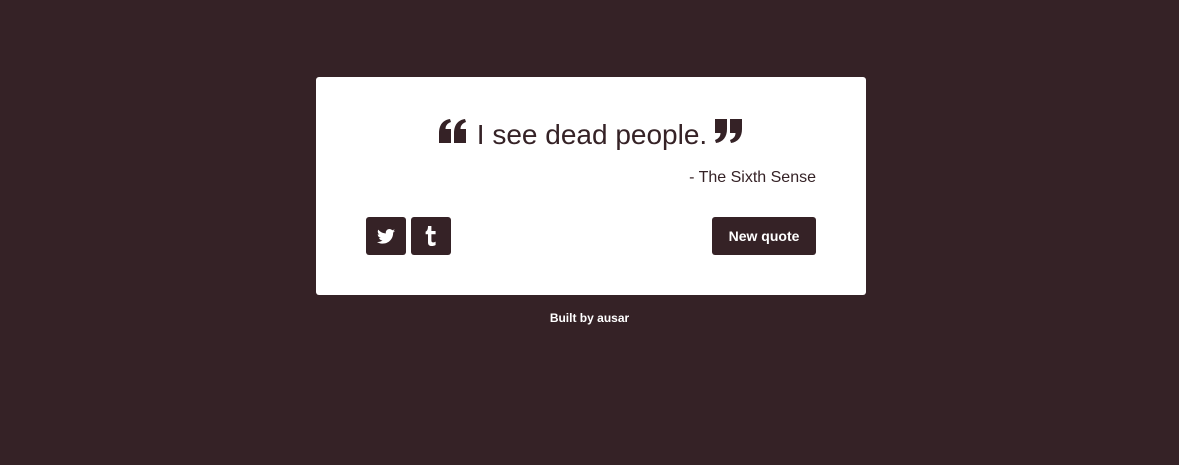  I want to click on quote-left-icon, so click(452, 130).